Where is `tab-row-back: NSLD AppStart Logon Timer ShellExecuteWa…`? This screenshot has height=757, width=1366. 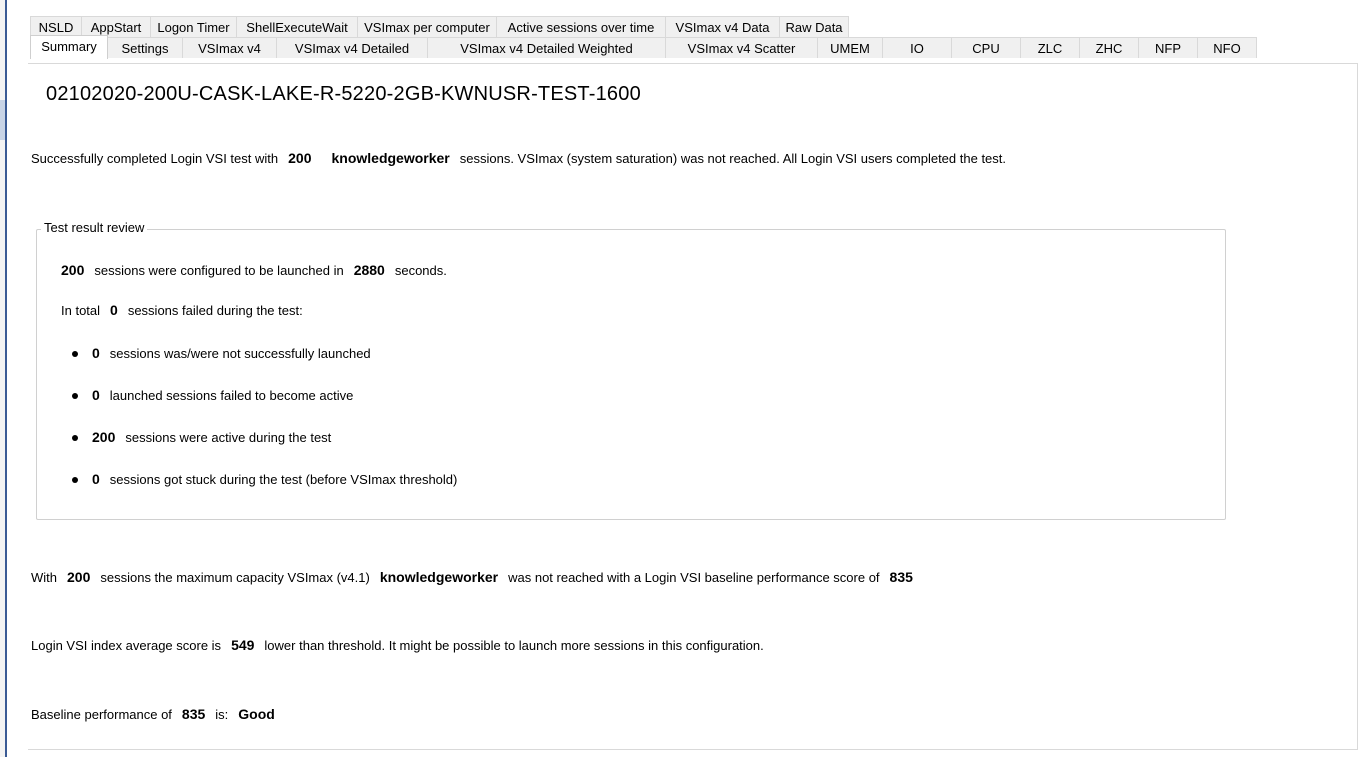
tab-row-back: NSLD AppStart Logon Timer ShellExecuteWa… is located at coordinates (439, 26).